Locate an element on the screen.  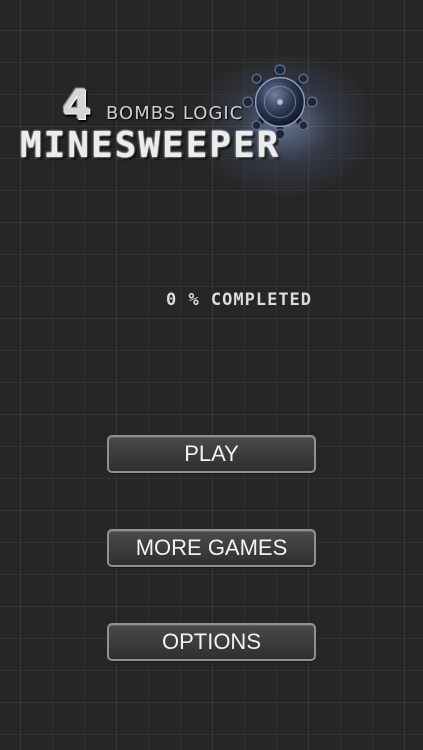
completion-progress-text: 0 % COMPLETED is located at coordinates (239, 300).